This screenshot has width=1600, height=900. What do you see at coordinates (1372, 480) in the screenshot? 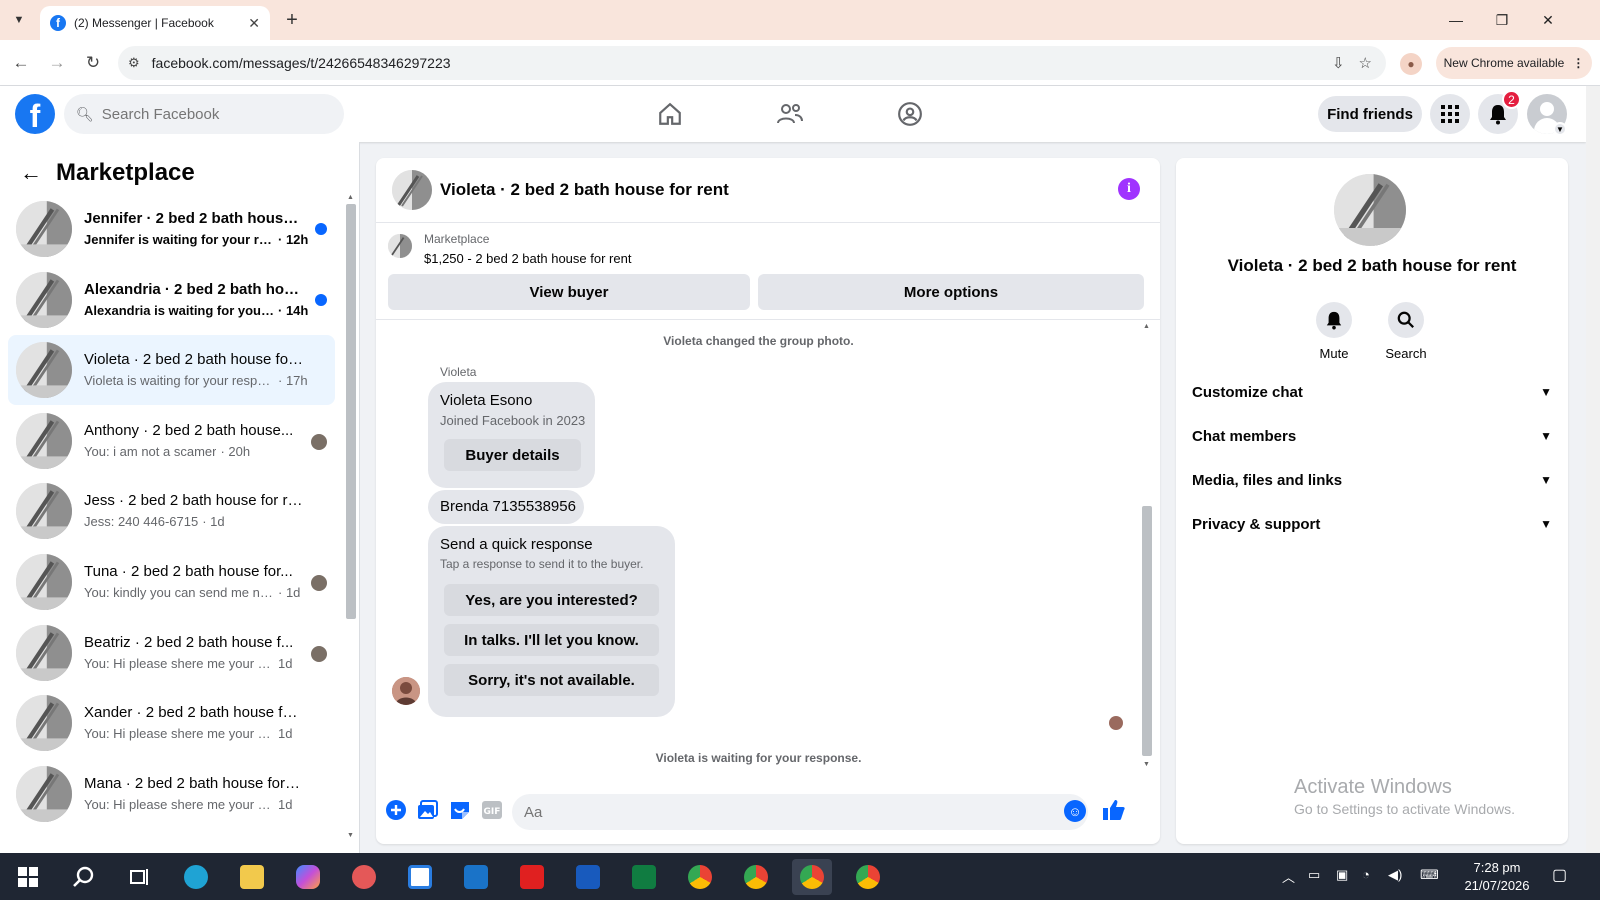
I see `media-files-links-section: Media, files and links ▼` at bounding box center [1372, 480].